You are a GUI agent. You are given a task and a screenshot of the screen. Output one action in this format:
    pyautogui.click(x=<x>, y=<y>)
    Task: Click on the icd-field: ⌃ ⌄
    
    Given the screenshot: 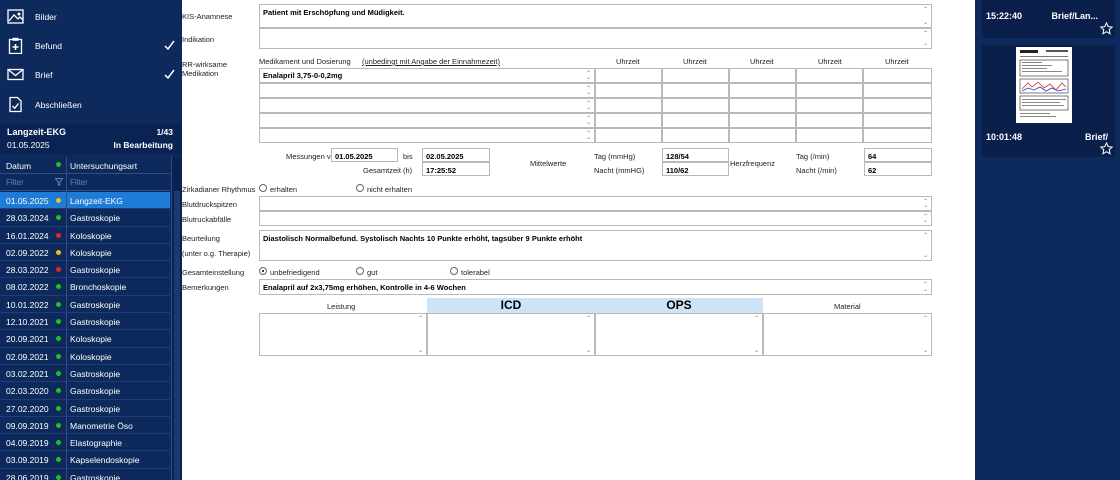 What is the action you would take?
    pyautogui.click(x=511, y=334)
    